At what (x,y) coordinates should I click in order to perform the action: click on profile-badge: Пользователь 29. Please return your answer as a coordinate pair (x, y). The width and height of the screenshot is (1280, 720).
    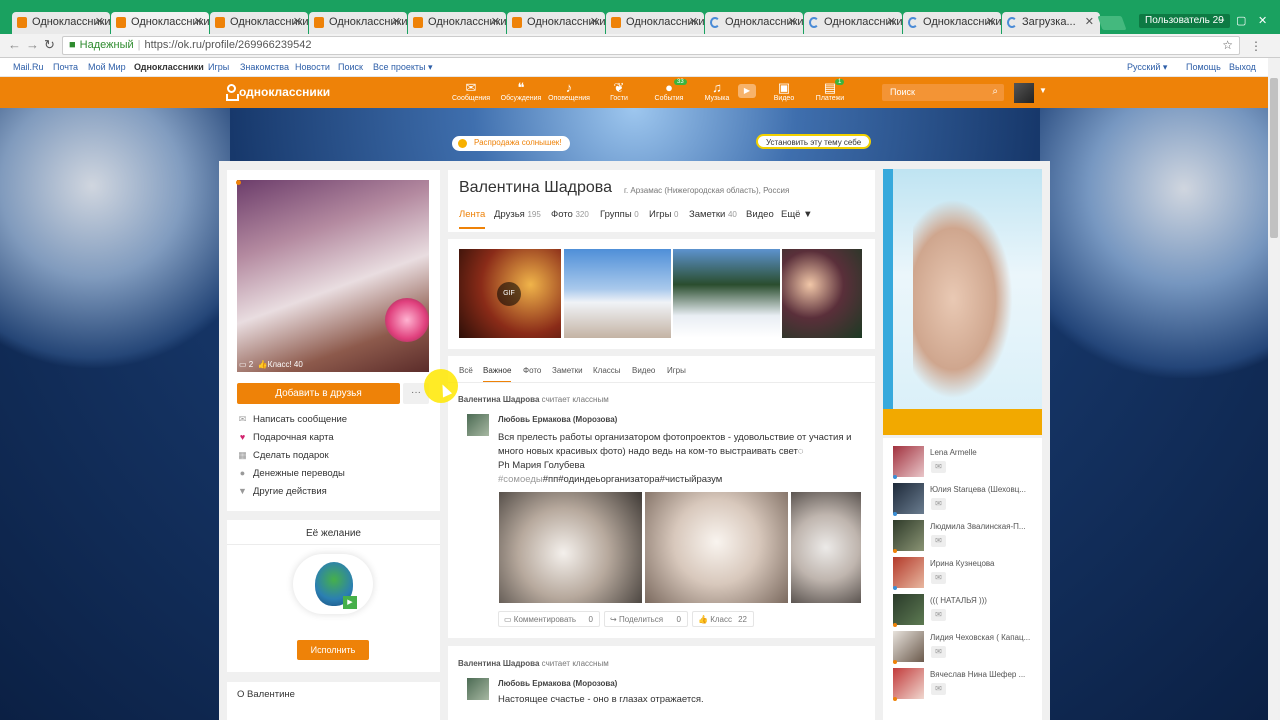
    Looking at the image, I should click on (1184, 21).